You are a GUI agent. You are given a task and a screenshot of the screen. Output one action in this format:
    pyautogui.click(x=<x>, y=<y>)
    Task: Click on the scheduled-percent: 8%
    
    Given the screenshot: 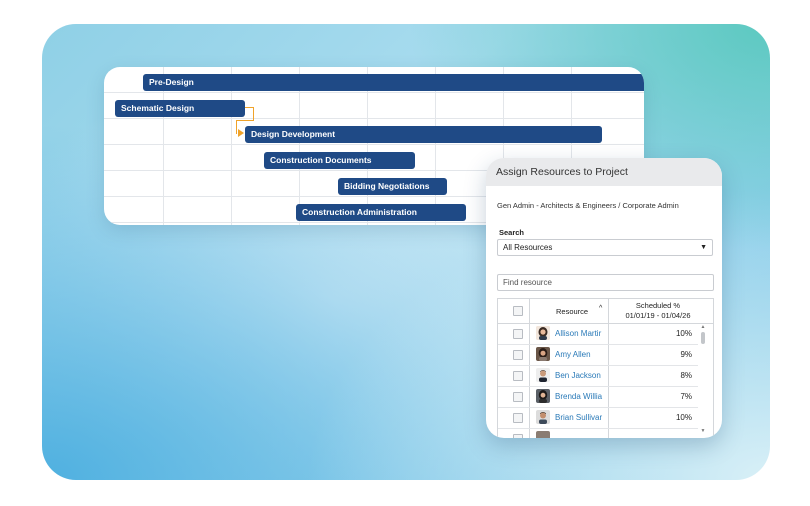 What is the action you would take?
    pyautogui.click(x=686, y=375)
    